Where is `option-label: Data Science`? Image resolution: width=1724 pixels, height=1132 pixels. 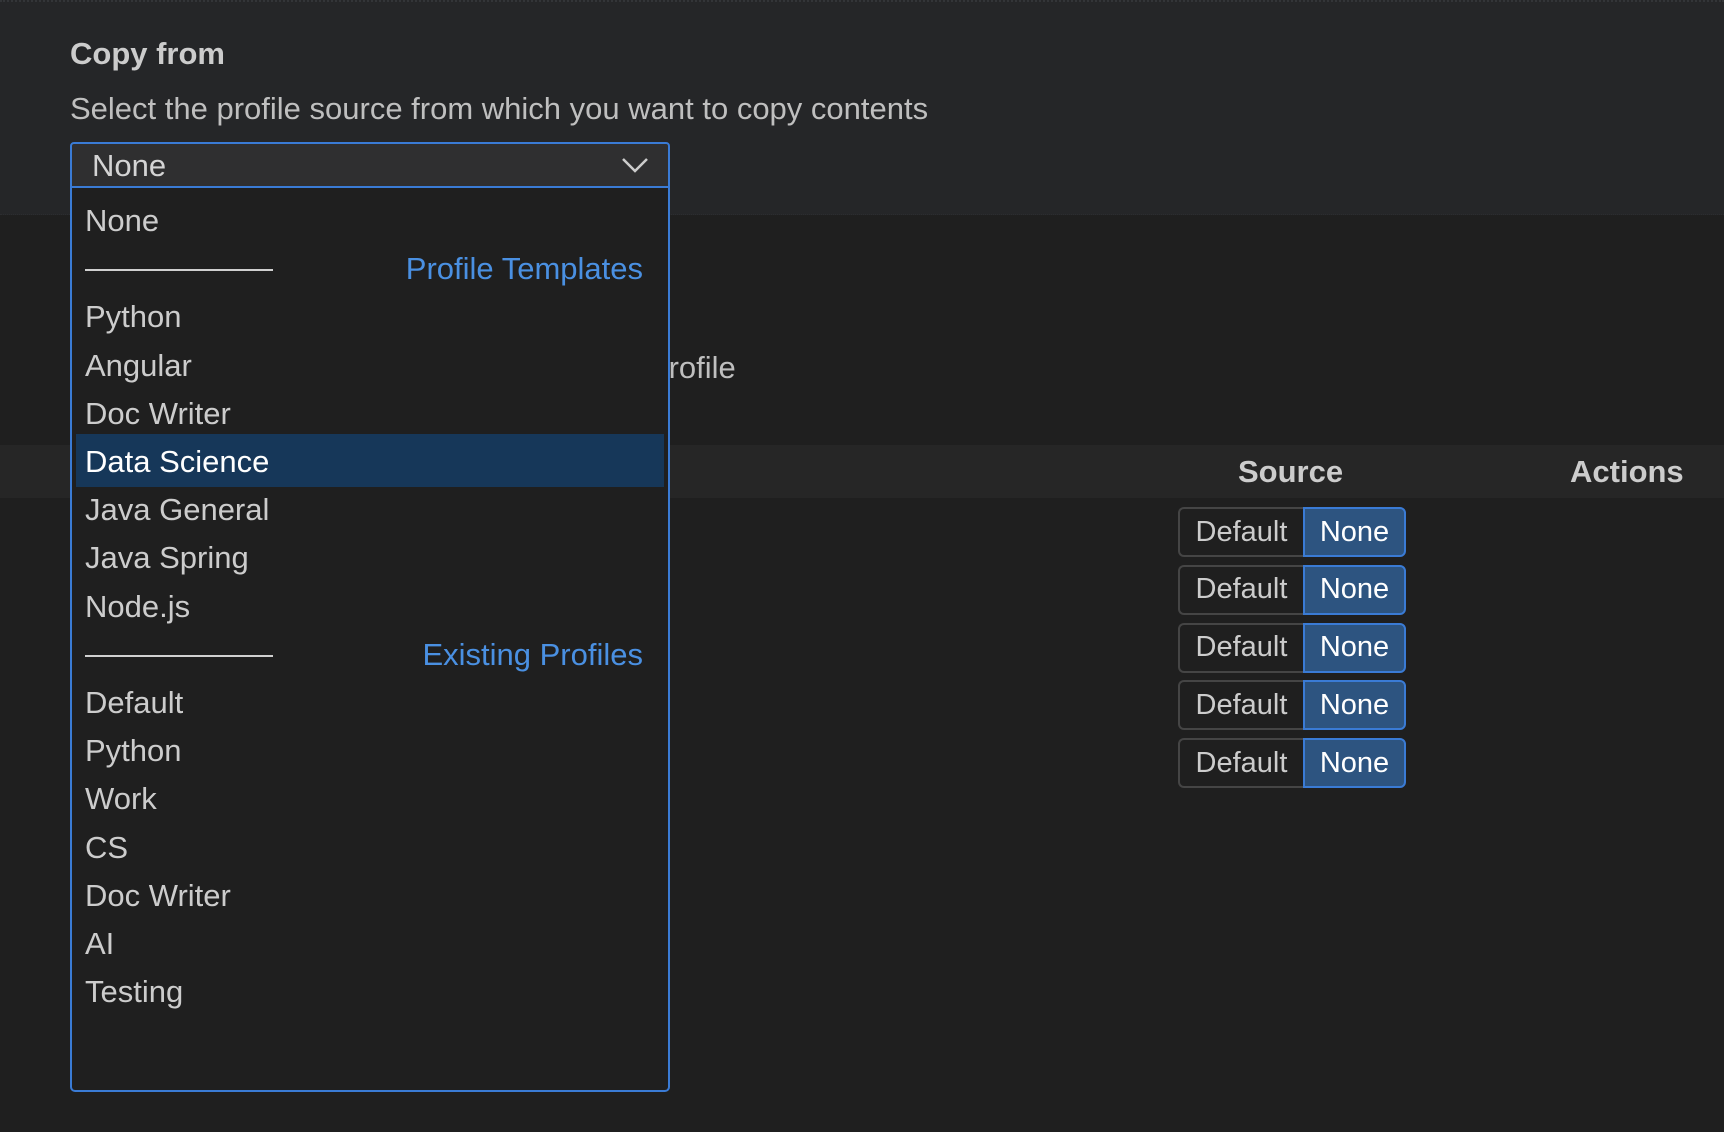
option-label: Data Science is located at coordinates (177, 461).